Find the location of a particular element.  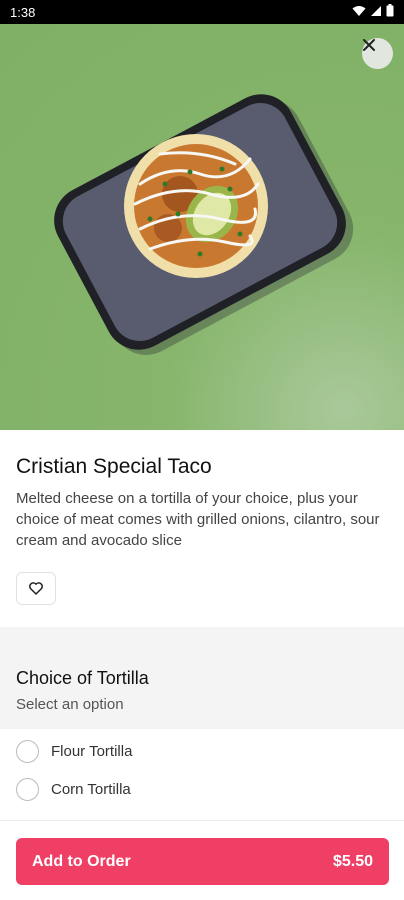

section-title: Choice of Tortilla is located at coordinates (82, 678).